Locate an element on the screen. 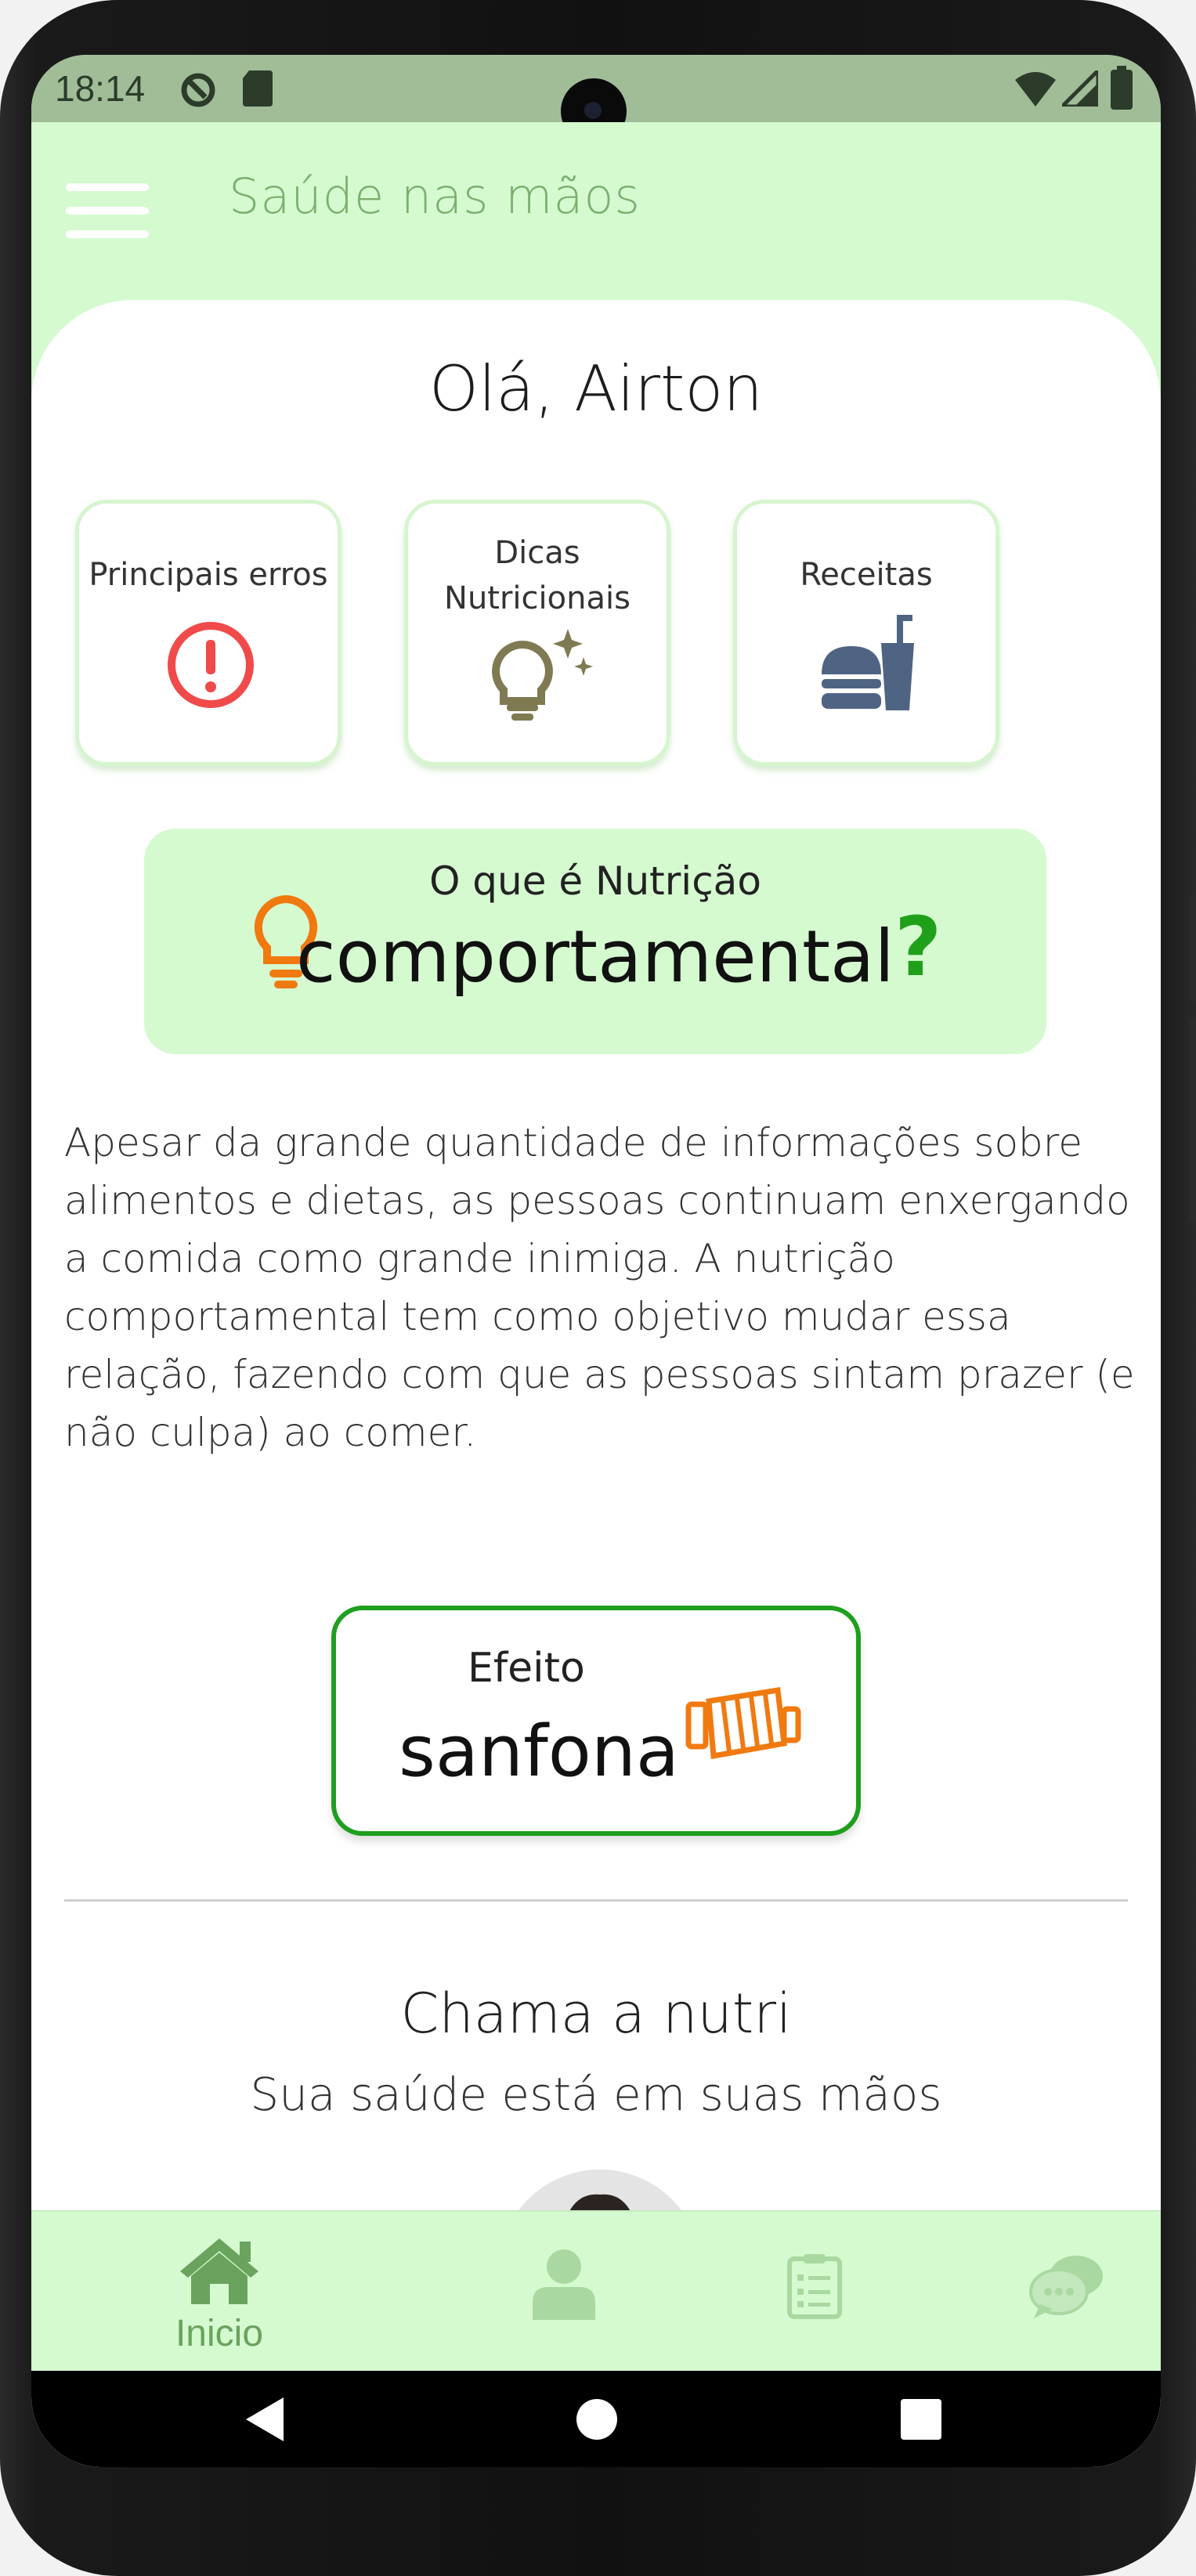  power-button is located at coordinates (1193, 1120).